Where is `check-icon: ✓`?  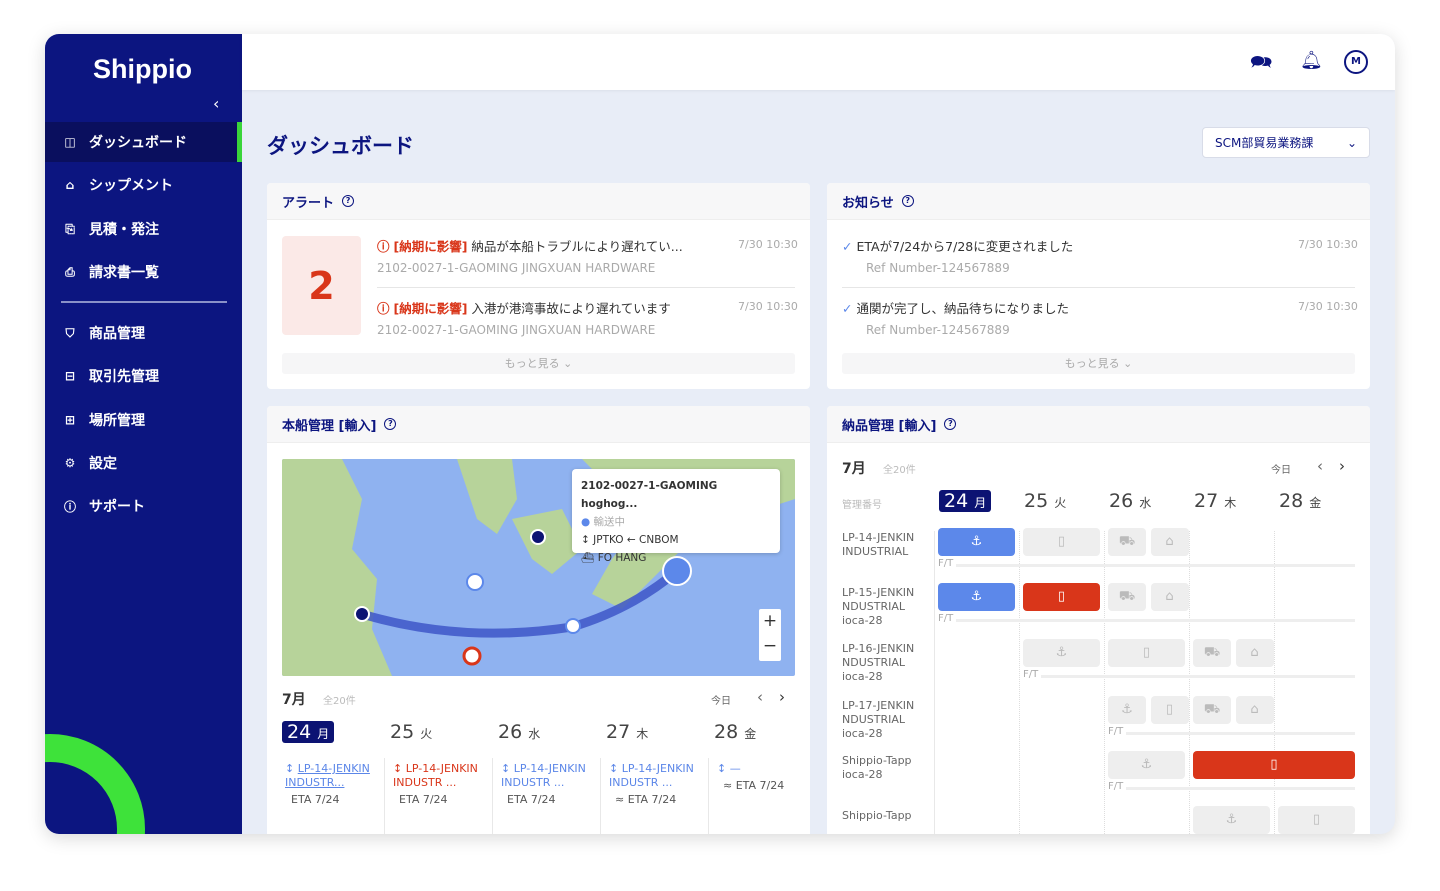 check-icon: ✓ is located at coordinates (847, 246).